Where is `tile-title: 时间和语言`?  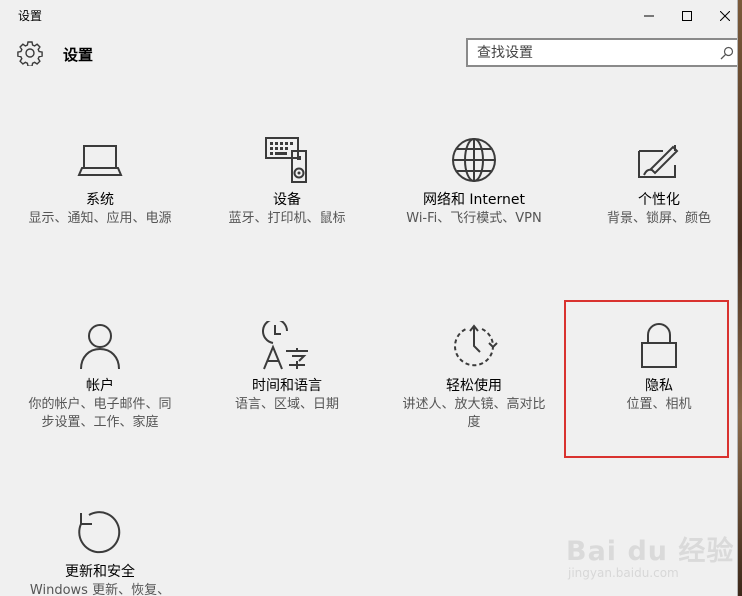 tile-title: 时间和语言 is located at coordinates (287, 386).